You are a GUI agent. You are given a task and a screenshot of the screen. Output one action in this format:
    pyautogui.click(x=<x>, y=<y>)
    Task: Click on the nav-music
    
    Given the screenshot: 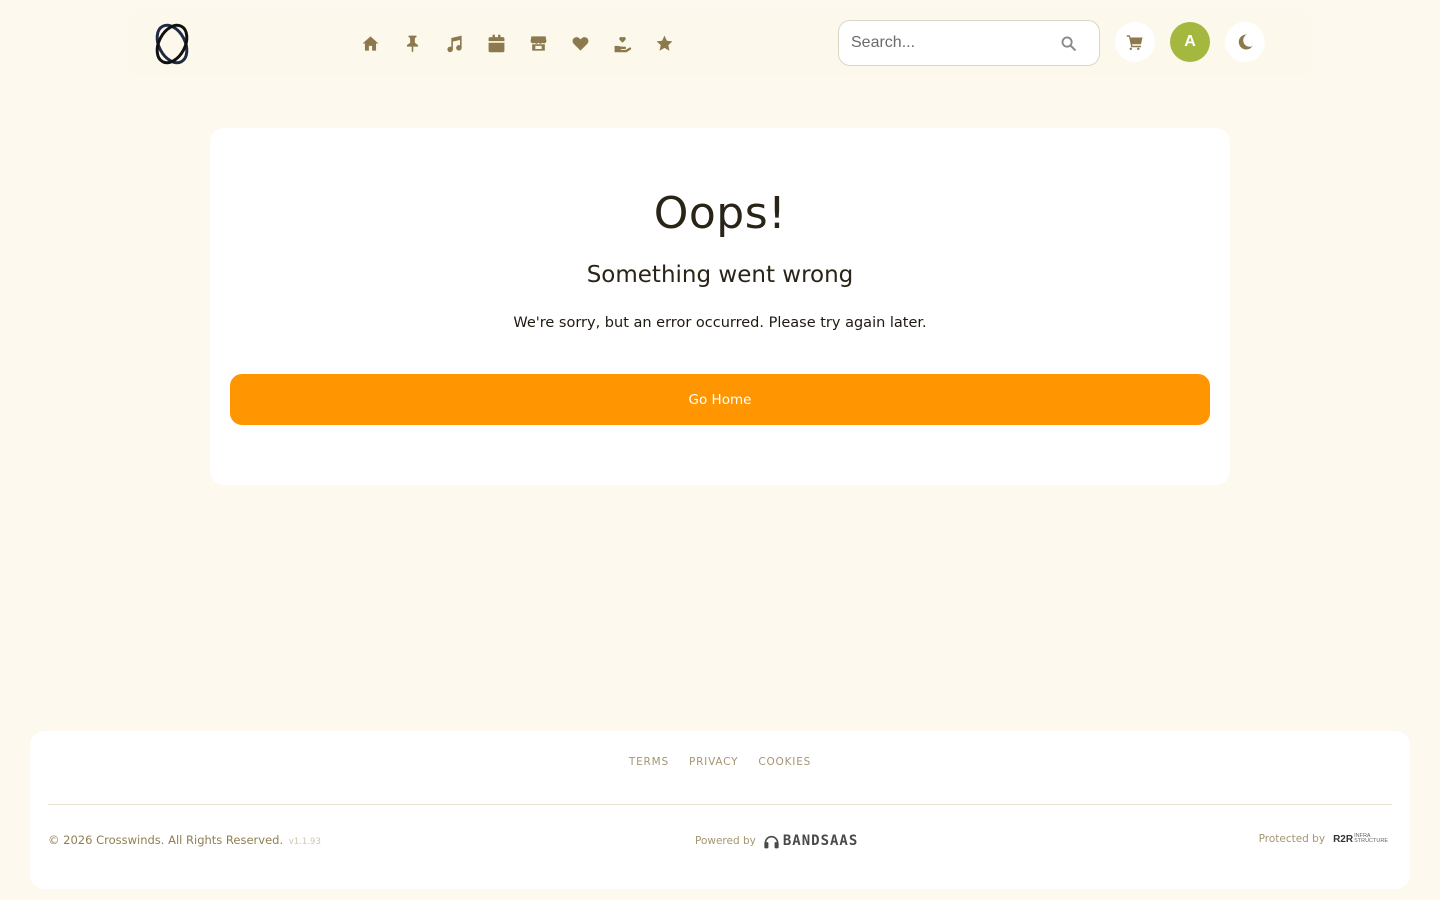 What is the action you would take?
    pyautogui.click(x=454, y=43)
    